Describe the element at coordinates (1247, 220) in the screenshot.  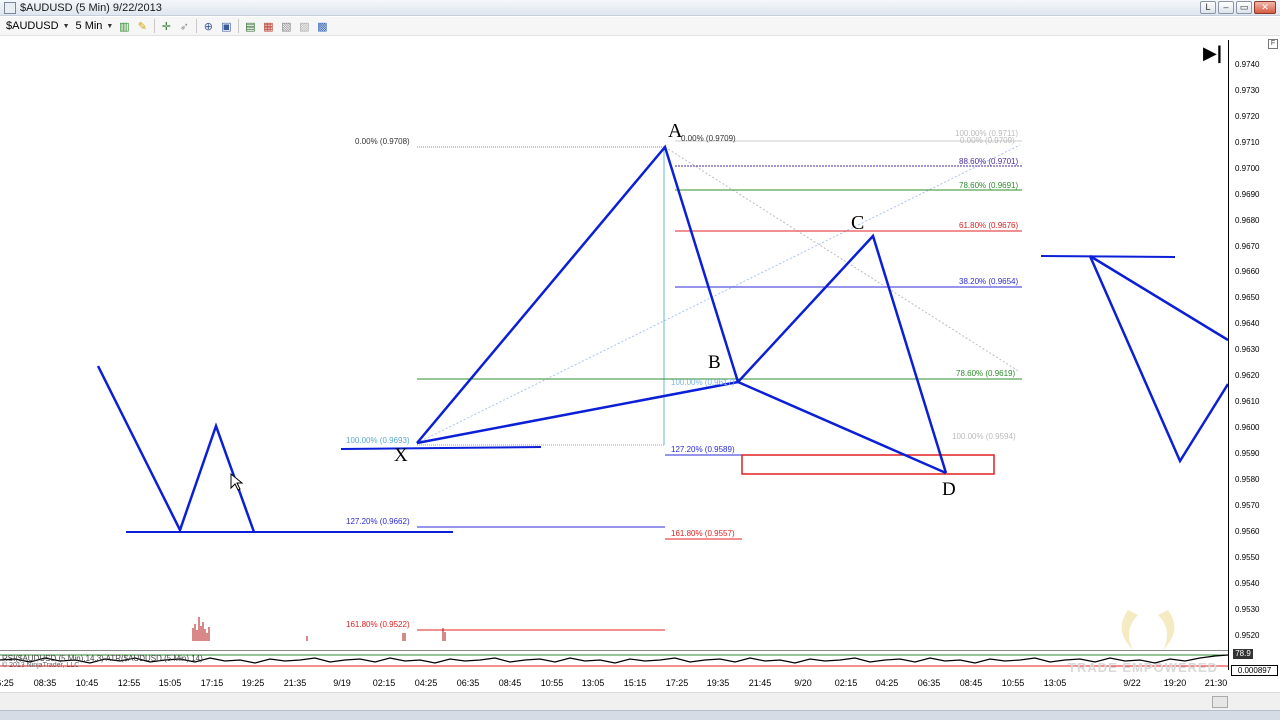
I see `price-tick: 0.9680` at that location.